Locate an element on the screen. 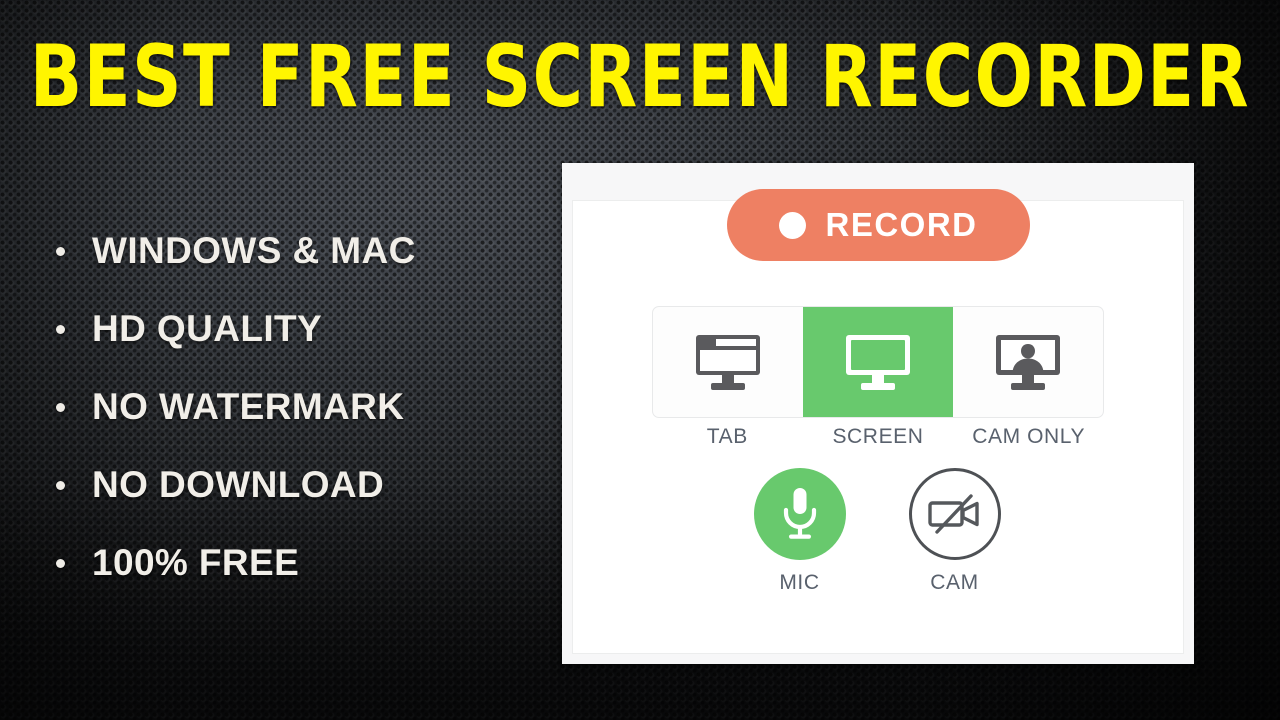 This screenshot has width=1280, height=720. capture-mode-selector is located at coordinates (878, 362).